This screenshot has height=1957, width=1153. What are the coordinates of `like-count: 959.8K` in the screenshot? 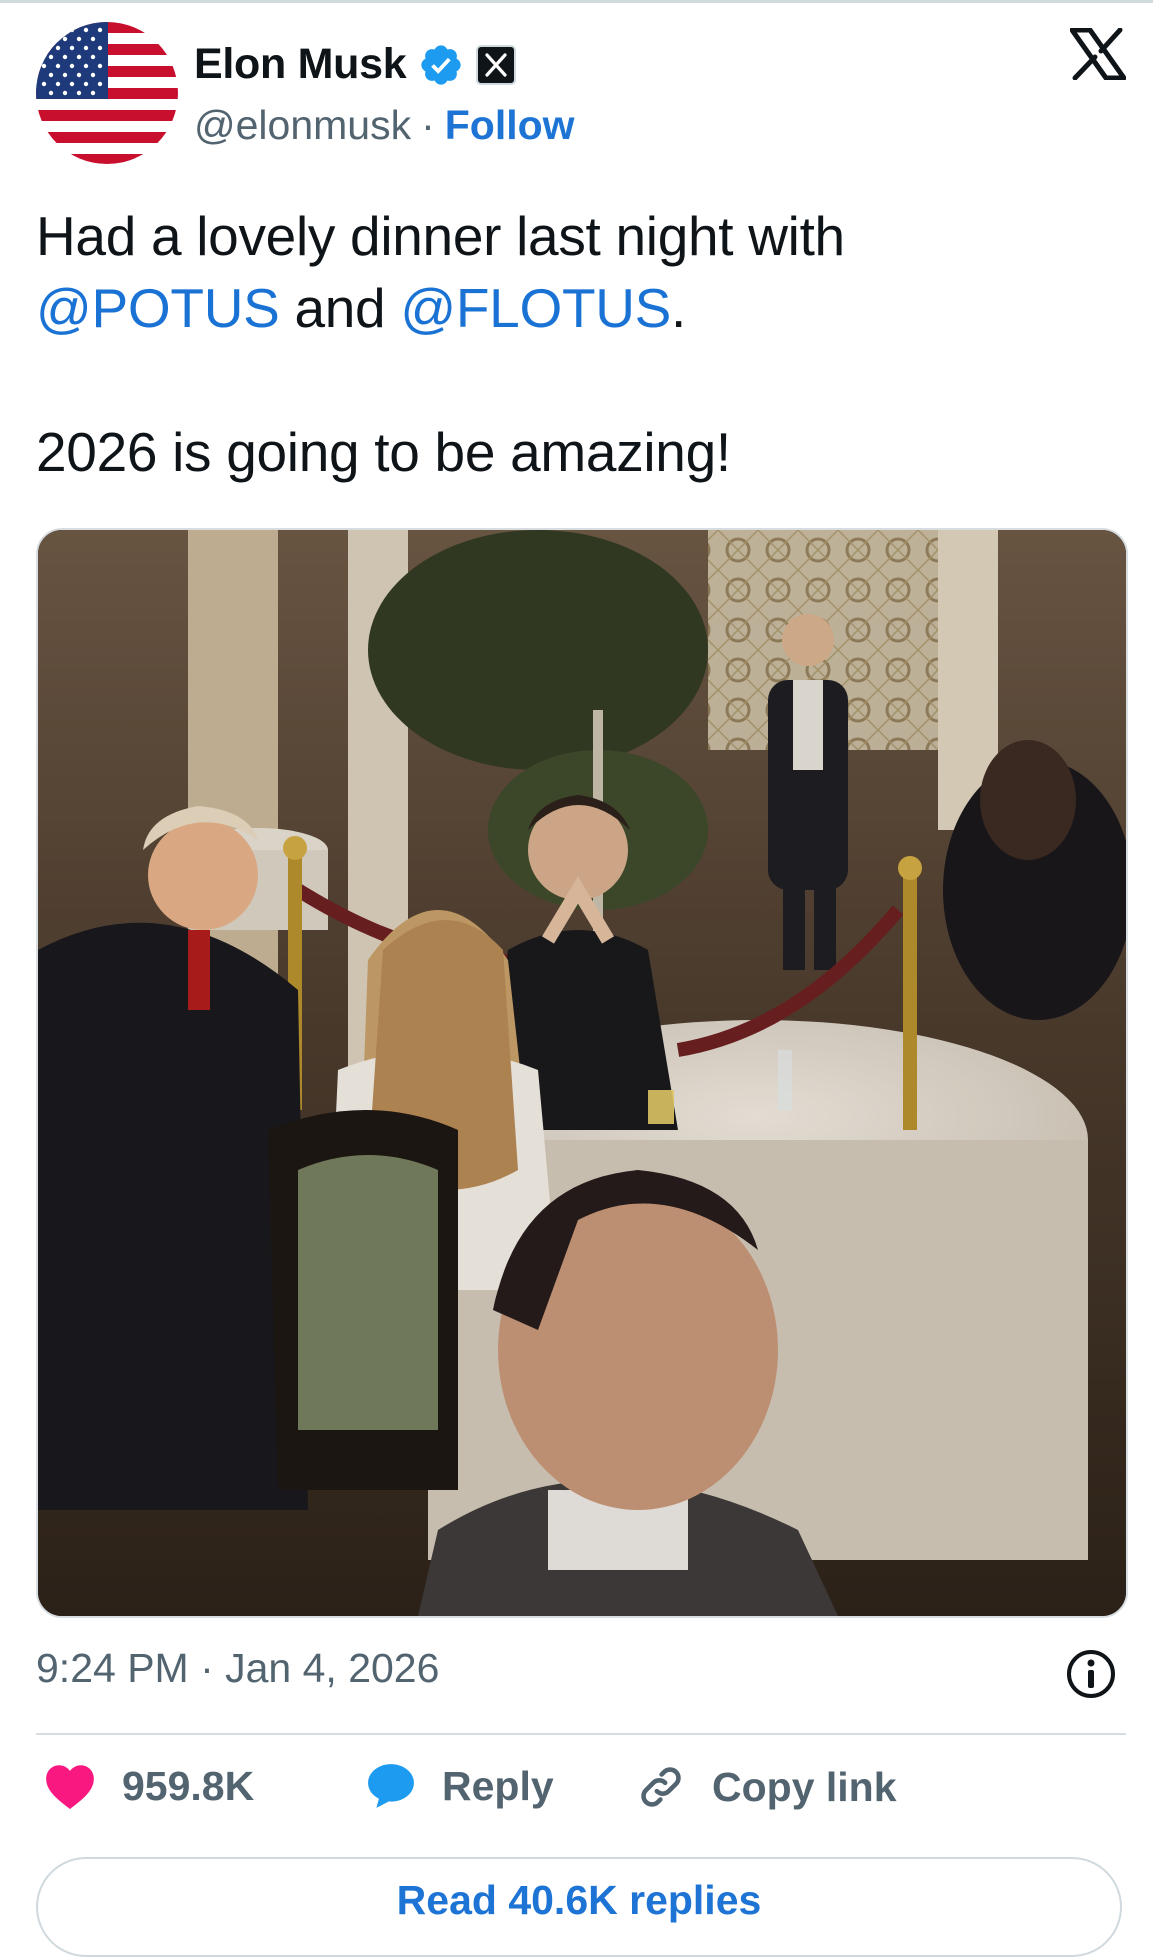 It's located at (188, 1785).